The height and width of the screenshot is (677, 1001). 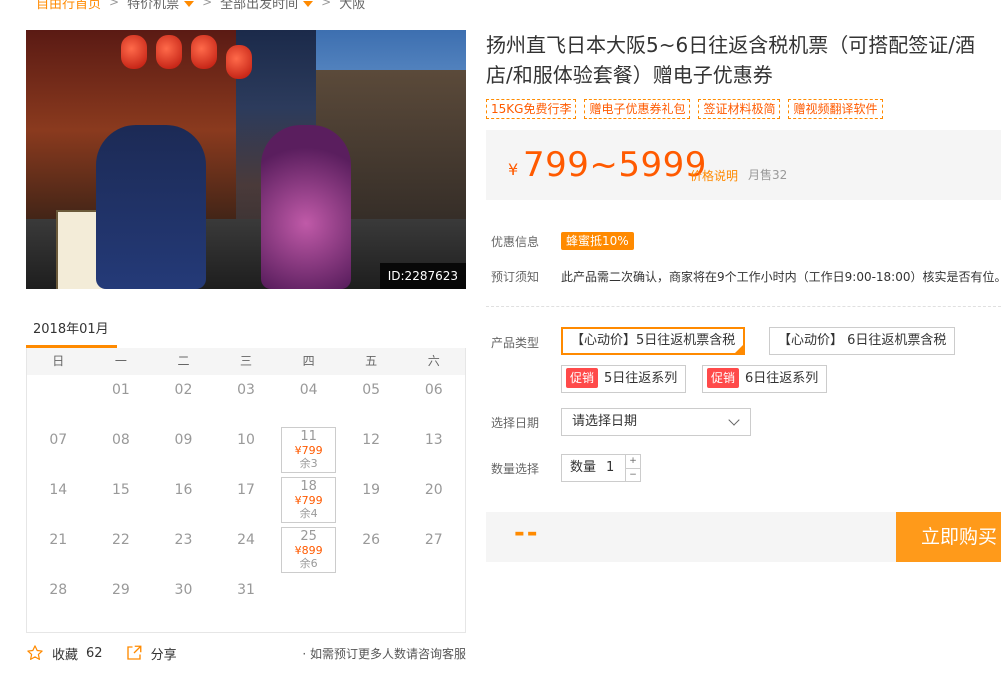 I want to click on price-box: ¥ 799~5999 价格说明 月售32, so click(x=743, y=165).